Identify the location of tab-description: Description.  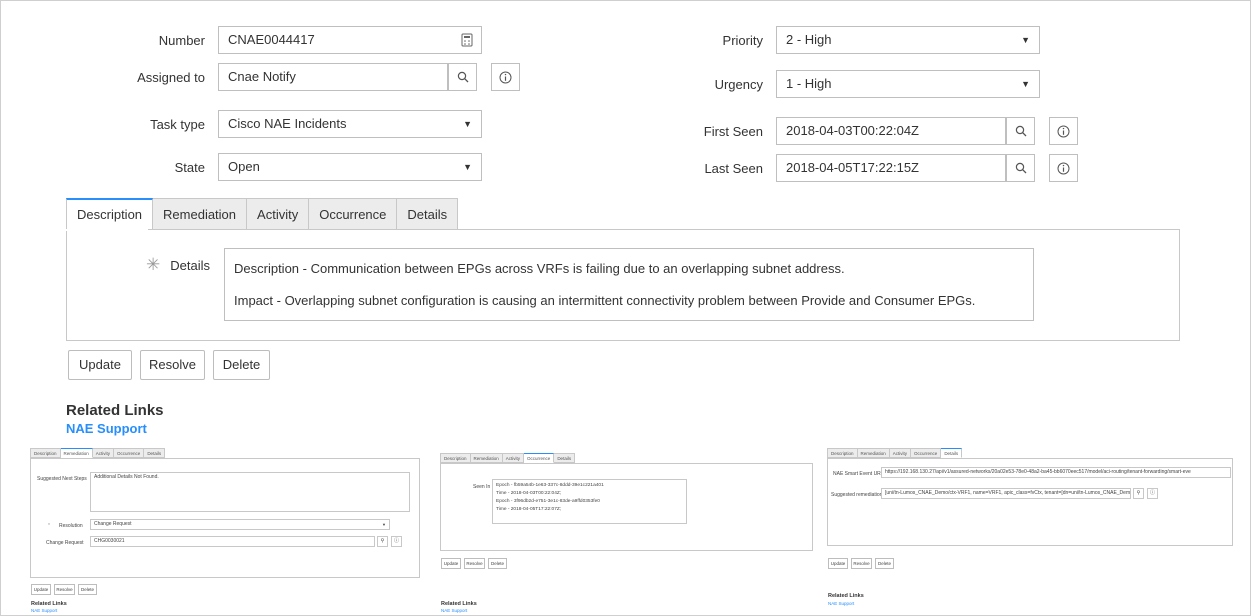
(110, 214).